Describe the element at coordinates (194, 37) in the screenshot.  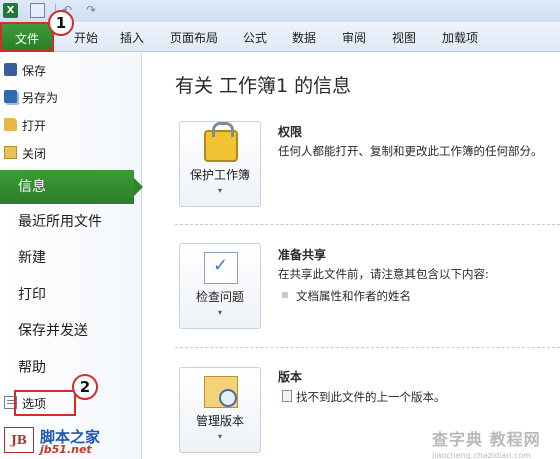
I see `tab-page-layout: 页面布局` at that location.